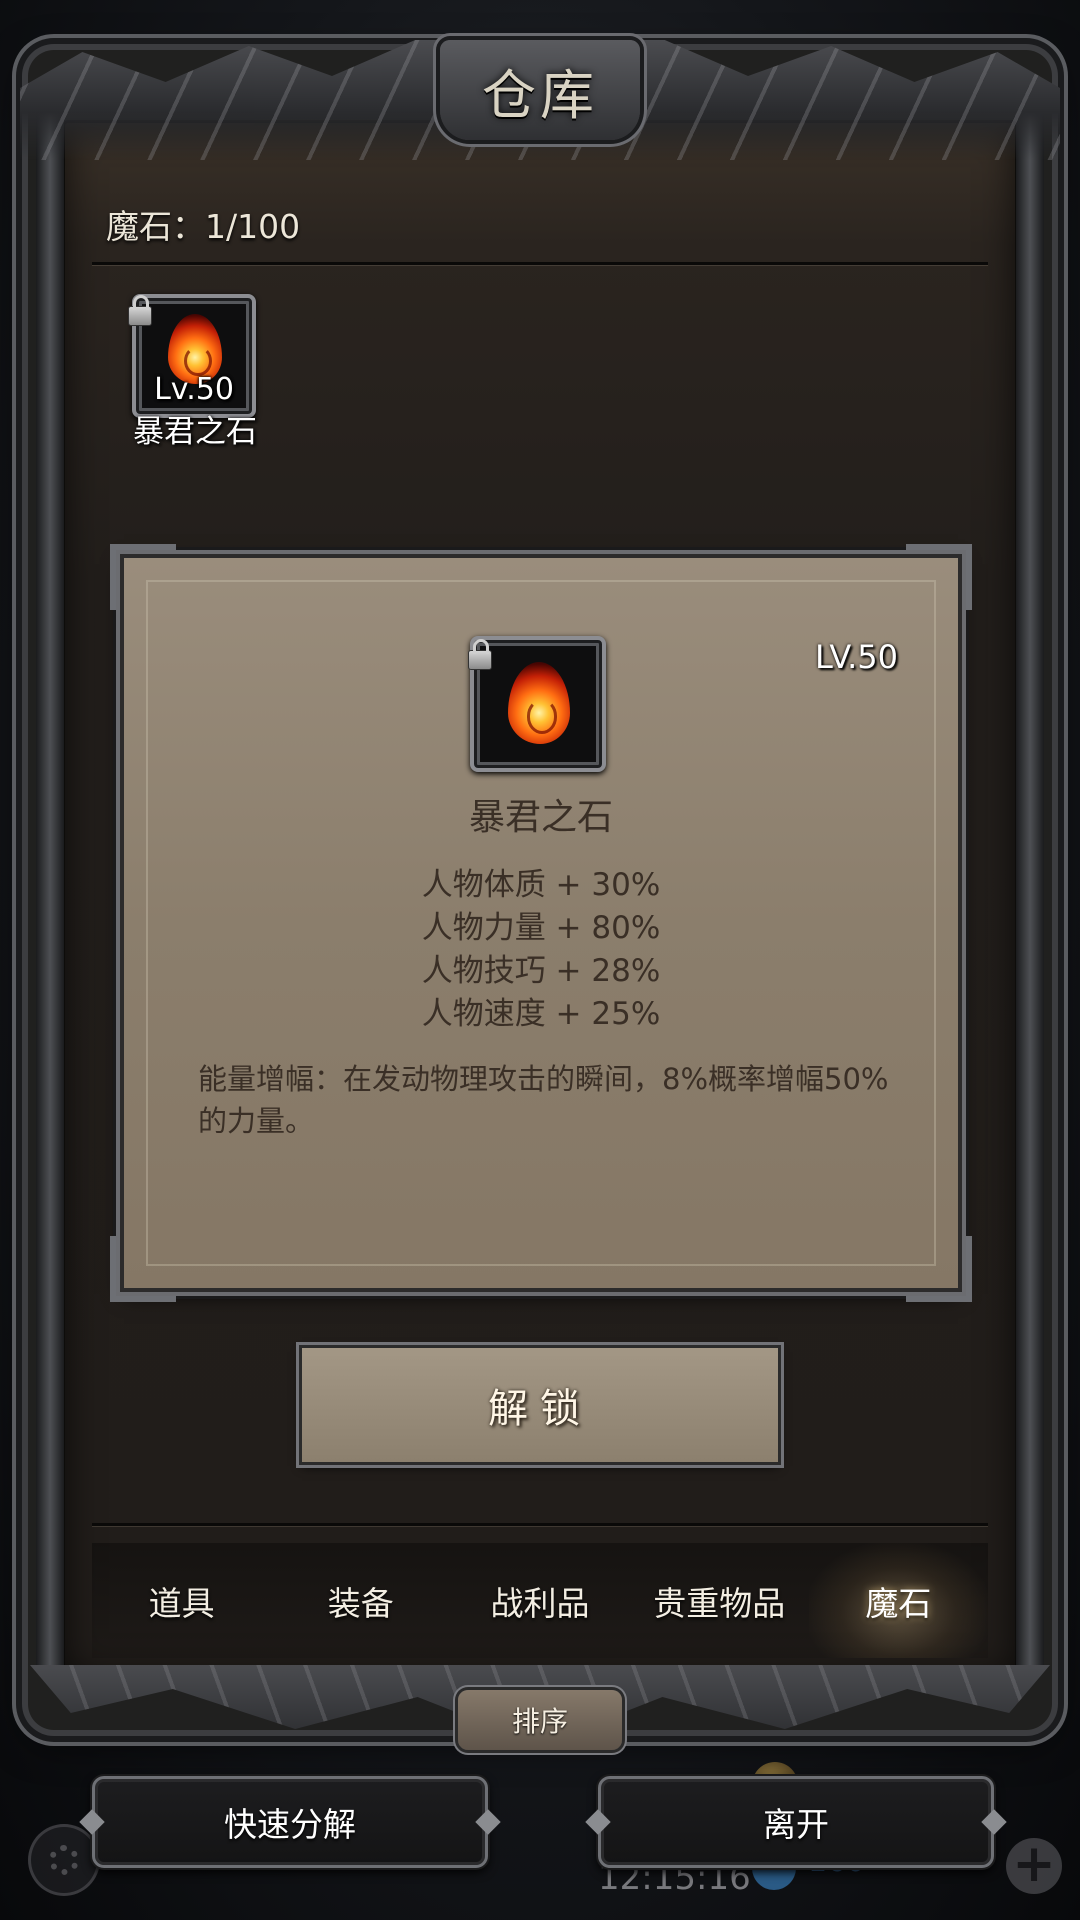 This screenshot has width=1080, height=1920. What do you see at coordinates (540, 263) in the screenshot?
I see `divider-top` at bounding box center [540, 263].